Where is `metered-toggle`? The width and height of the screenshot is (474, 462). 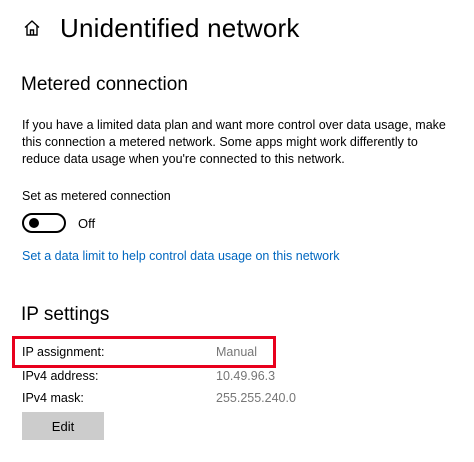 metered-toggle is located at coordinates (44, 223).